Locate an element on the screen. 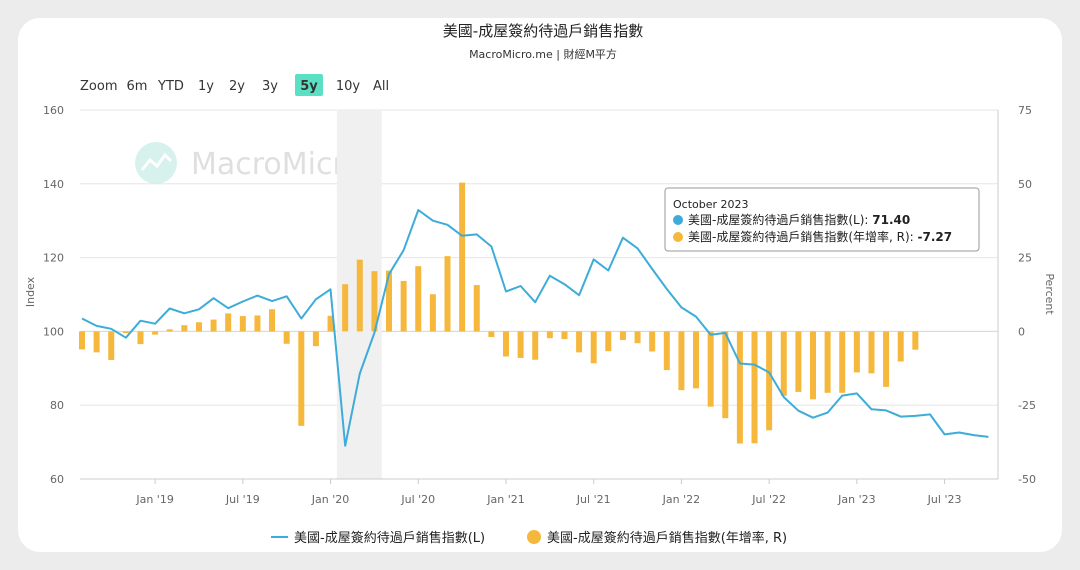  zoom-button-6m: 6m is located at coordinates (137, 85).